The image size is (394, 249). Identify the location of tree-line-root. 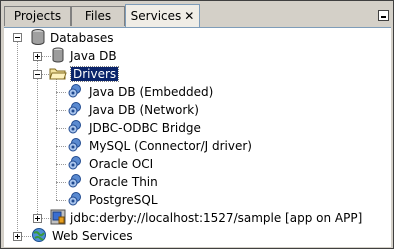
(17, 140).